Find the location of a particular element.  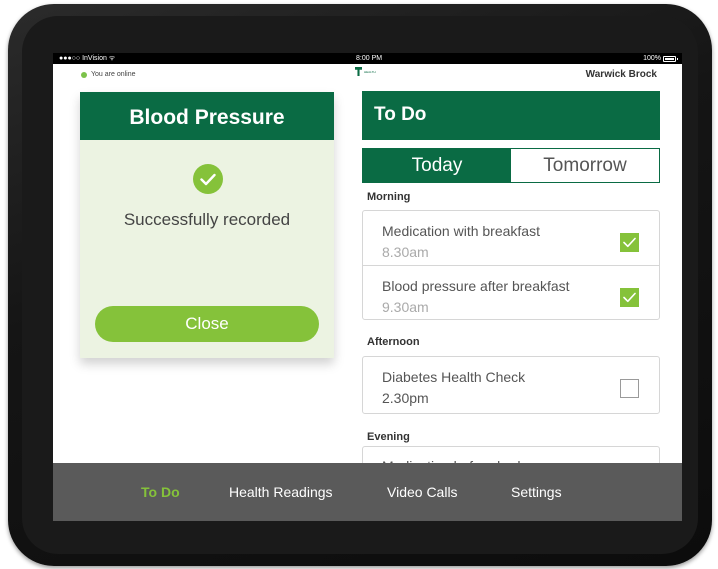

brand-logo: HEALTH is located at coordinates (365, 71).